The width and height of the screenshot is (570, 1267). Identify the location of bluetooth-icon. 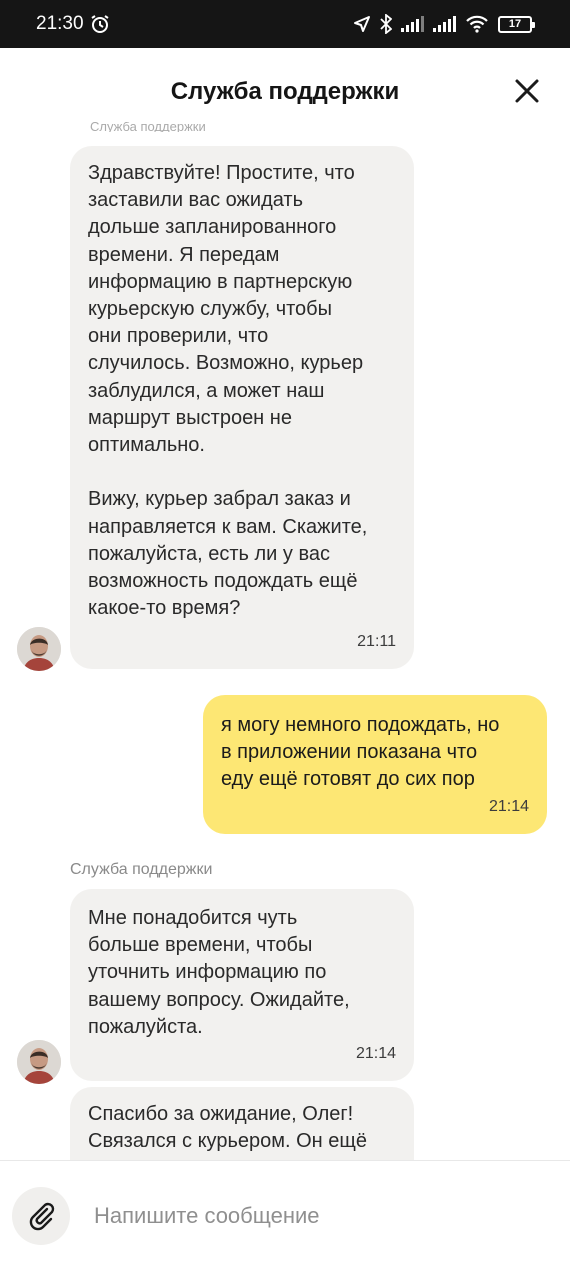
(386, 24).